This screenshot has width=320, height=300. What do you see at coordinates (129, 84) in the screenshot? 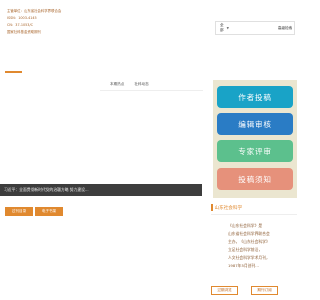
I see `nav-tabs: 本期热点 社科动态` at bounding box center [129, 84].